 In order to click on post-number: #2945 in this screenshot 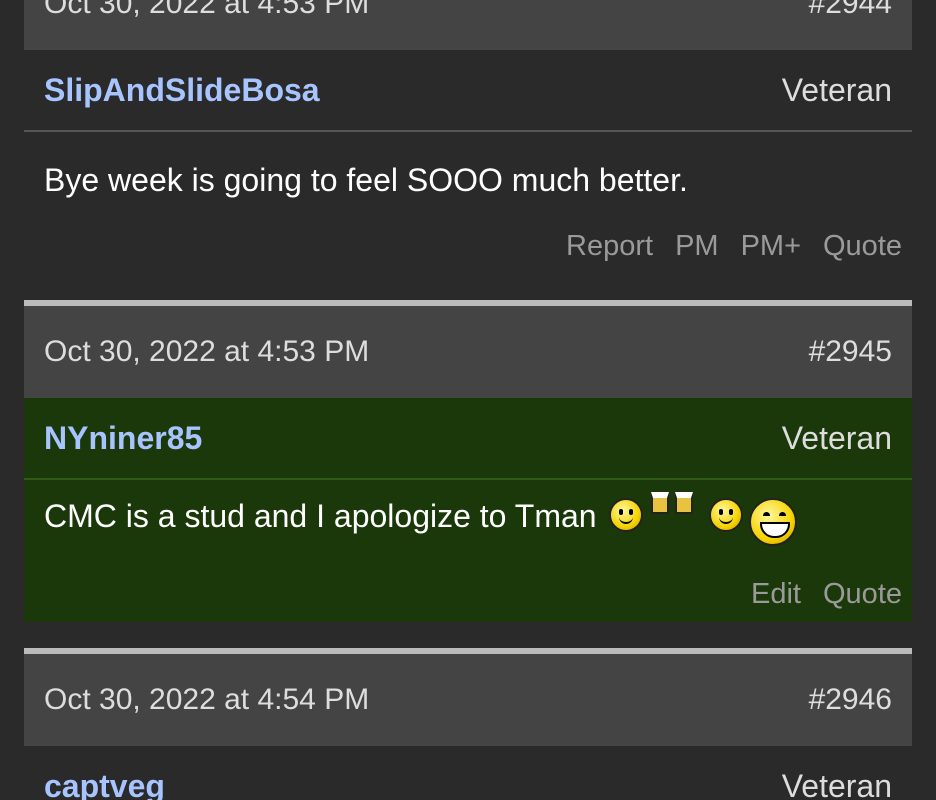, I will do `click(850, 352)`.